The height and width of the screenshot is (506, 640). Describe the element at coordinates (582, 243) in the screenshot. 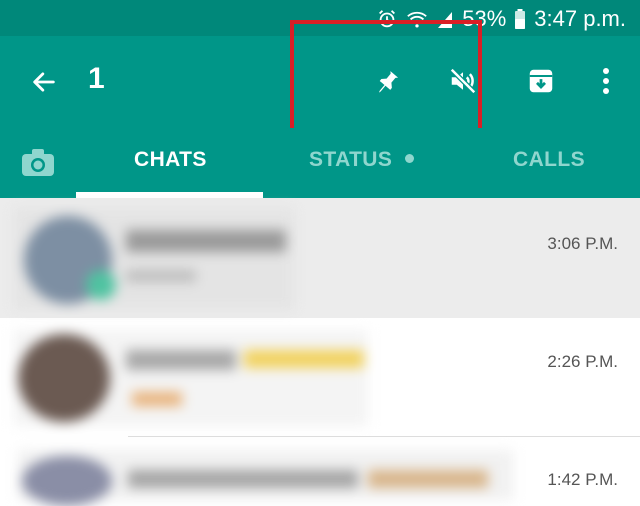

I see `chat-time: 3:06 P.M.` at that location.